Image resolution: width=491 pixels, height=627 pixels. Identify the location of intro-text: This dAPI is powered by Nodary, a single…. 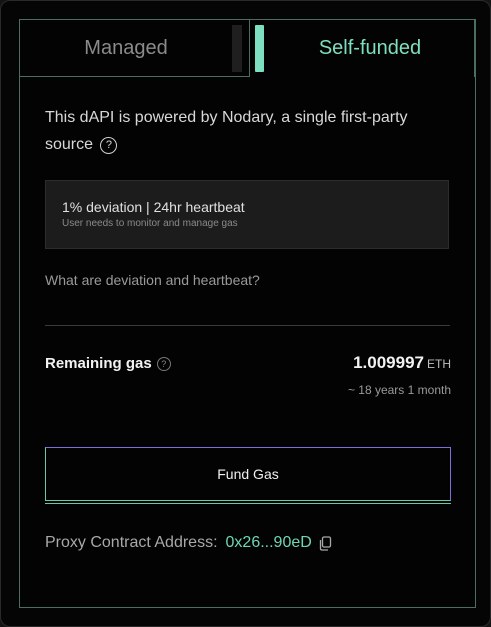
(226, 131).